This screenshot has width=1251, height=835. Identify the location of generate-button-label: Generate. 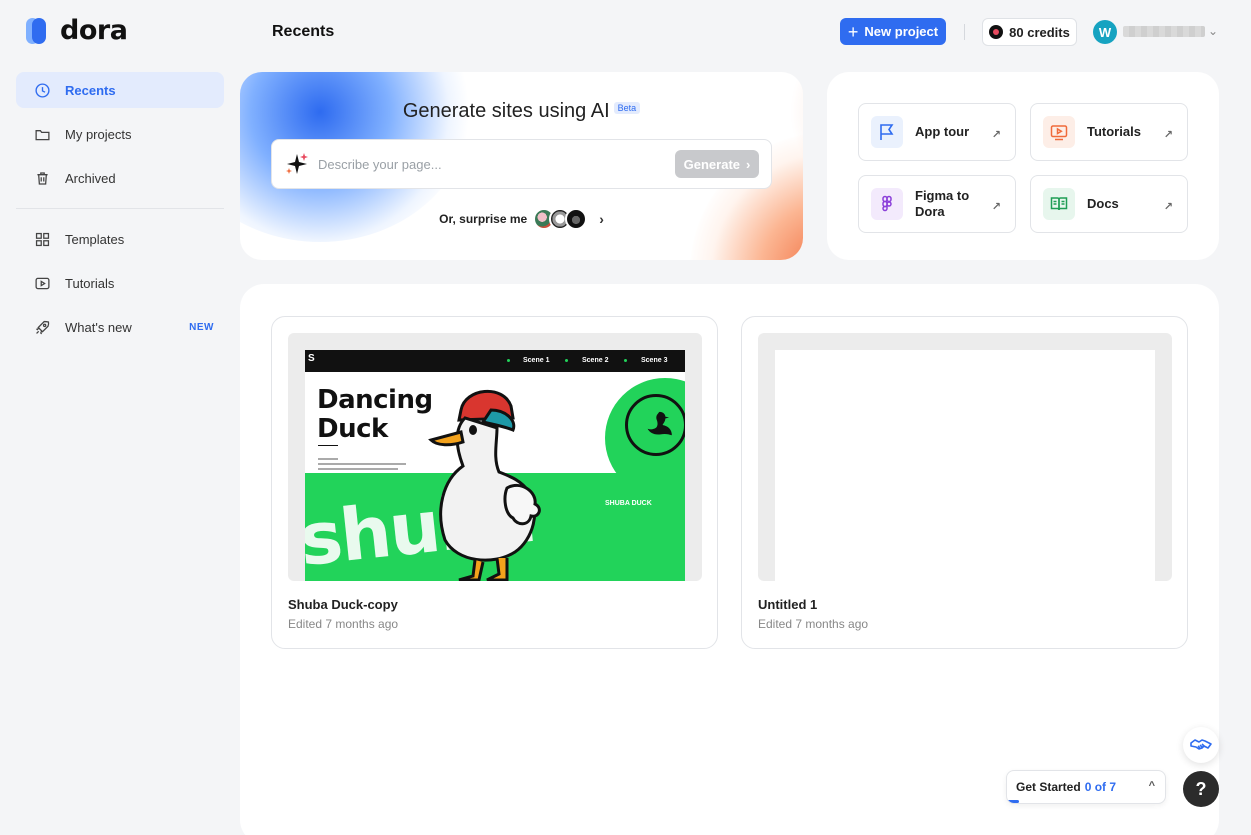
(712, 164).